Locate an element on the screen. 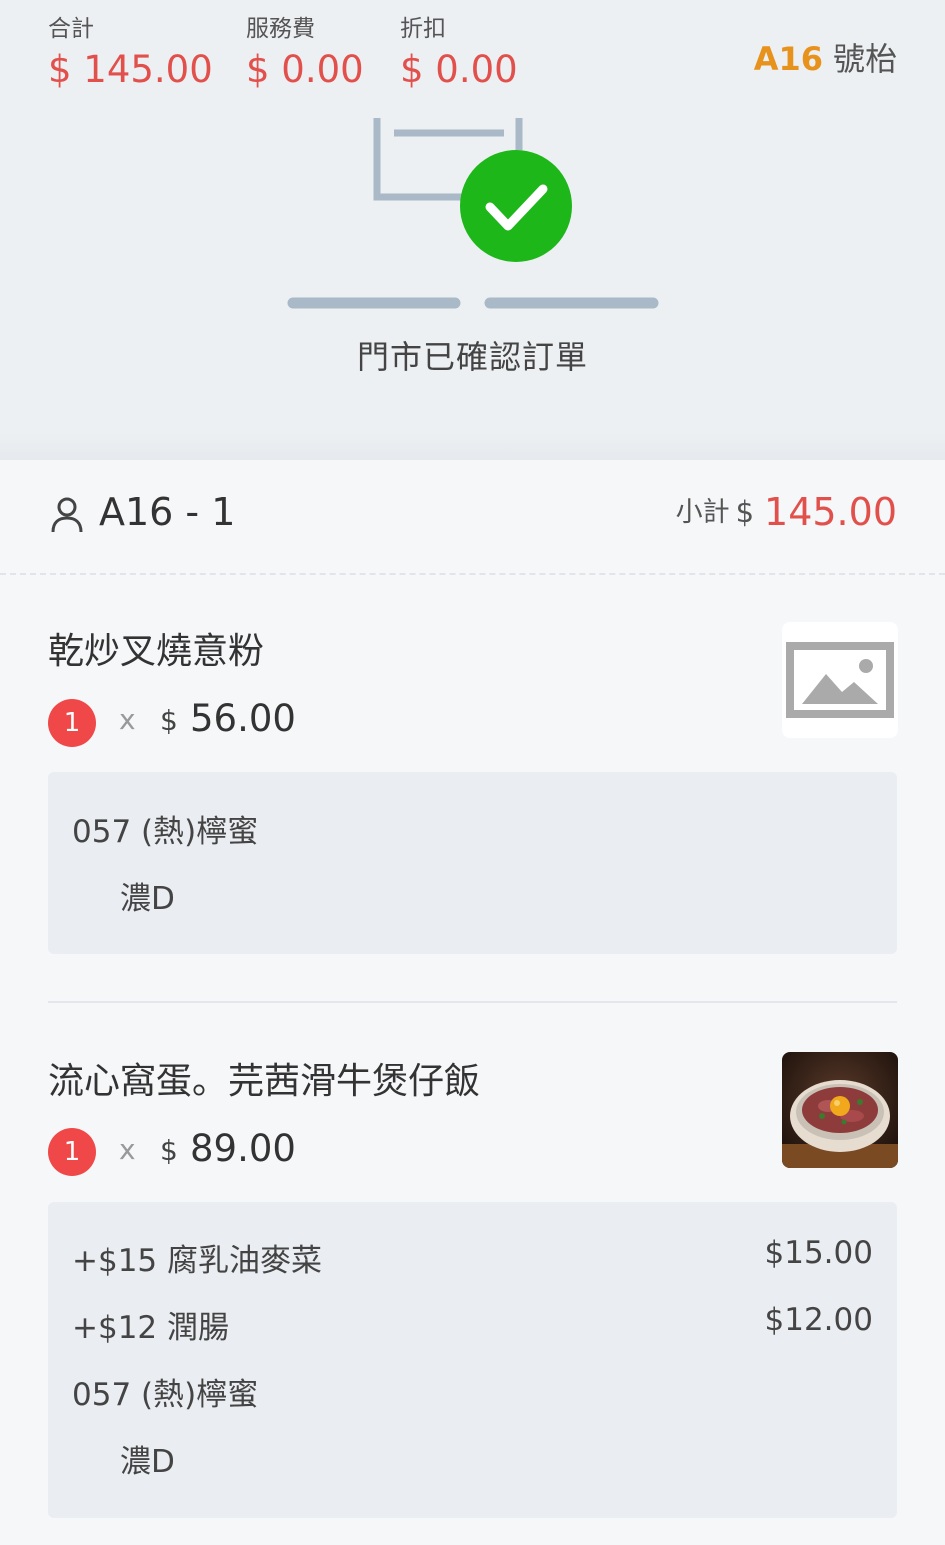 The height and width of the screenshot is (1545, 945). person-icon is located at coordinates (67, 515).